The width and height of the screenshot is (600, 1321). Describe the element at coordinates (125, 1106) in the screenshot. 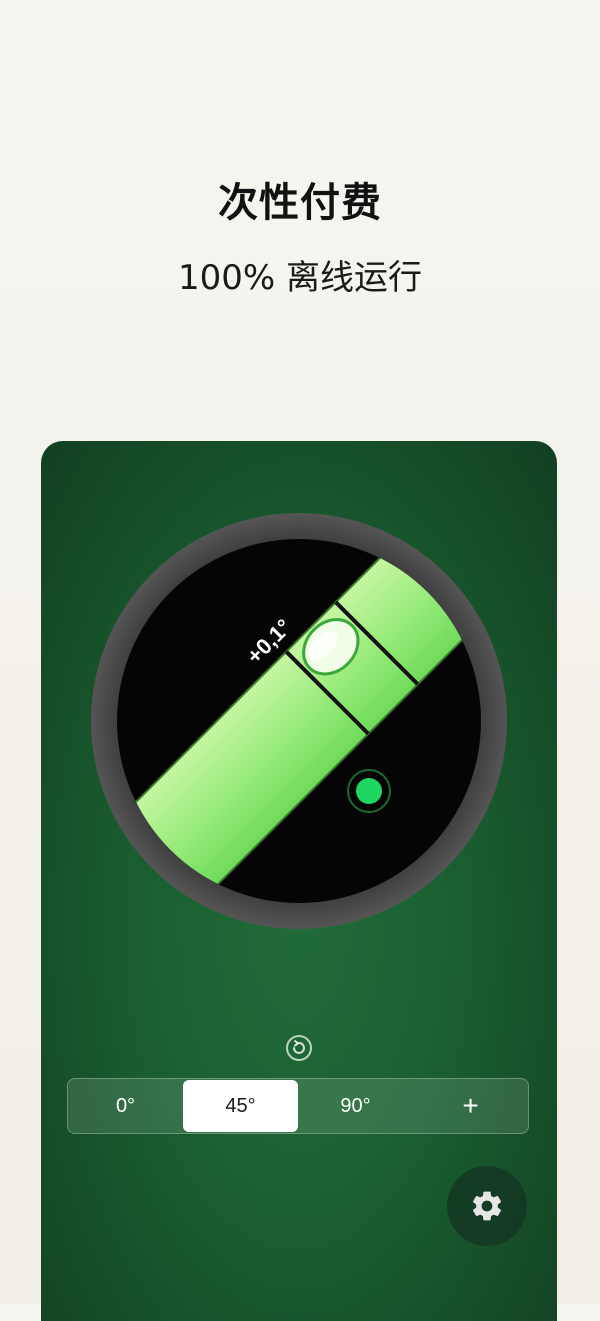

I see `angle-option-0: 0°` at that location.